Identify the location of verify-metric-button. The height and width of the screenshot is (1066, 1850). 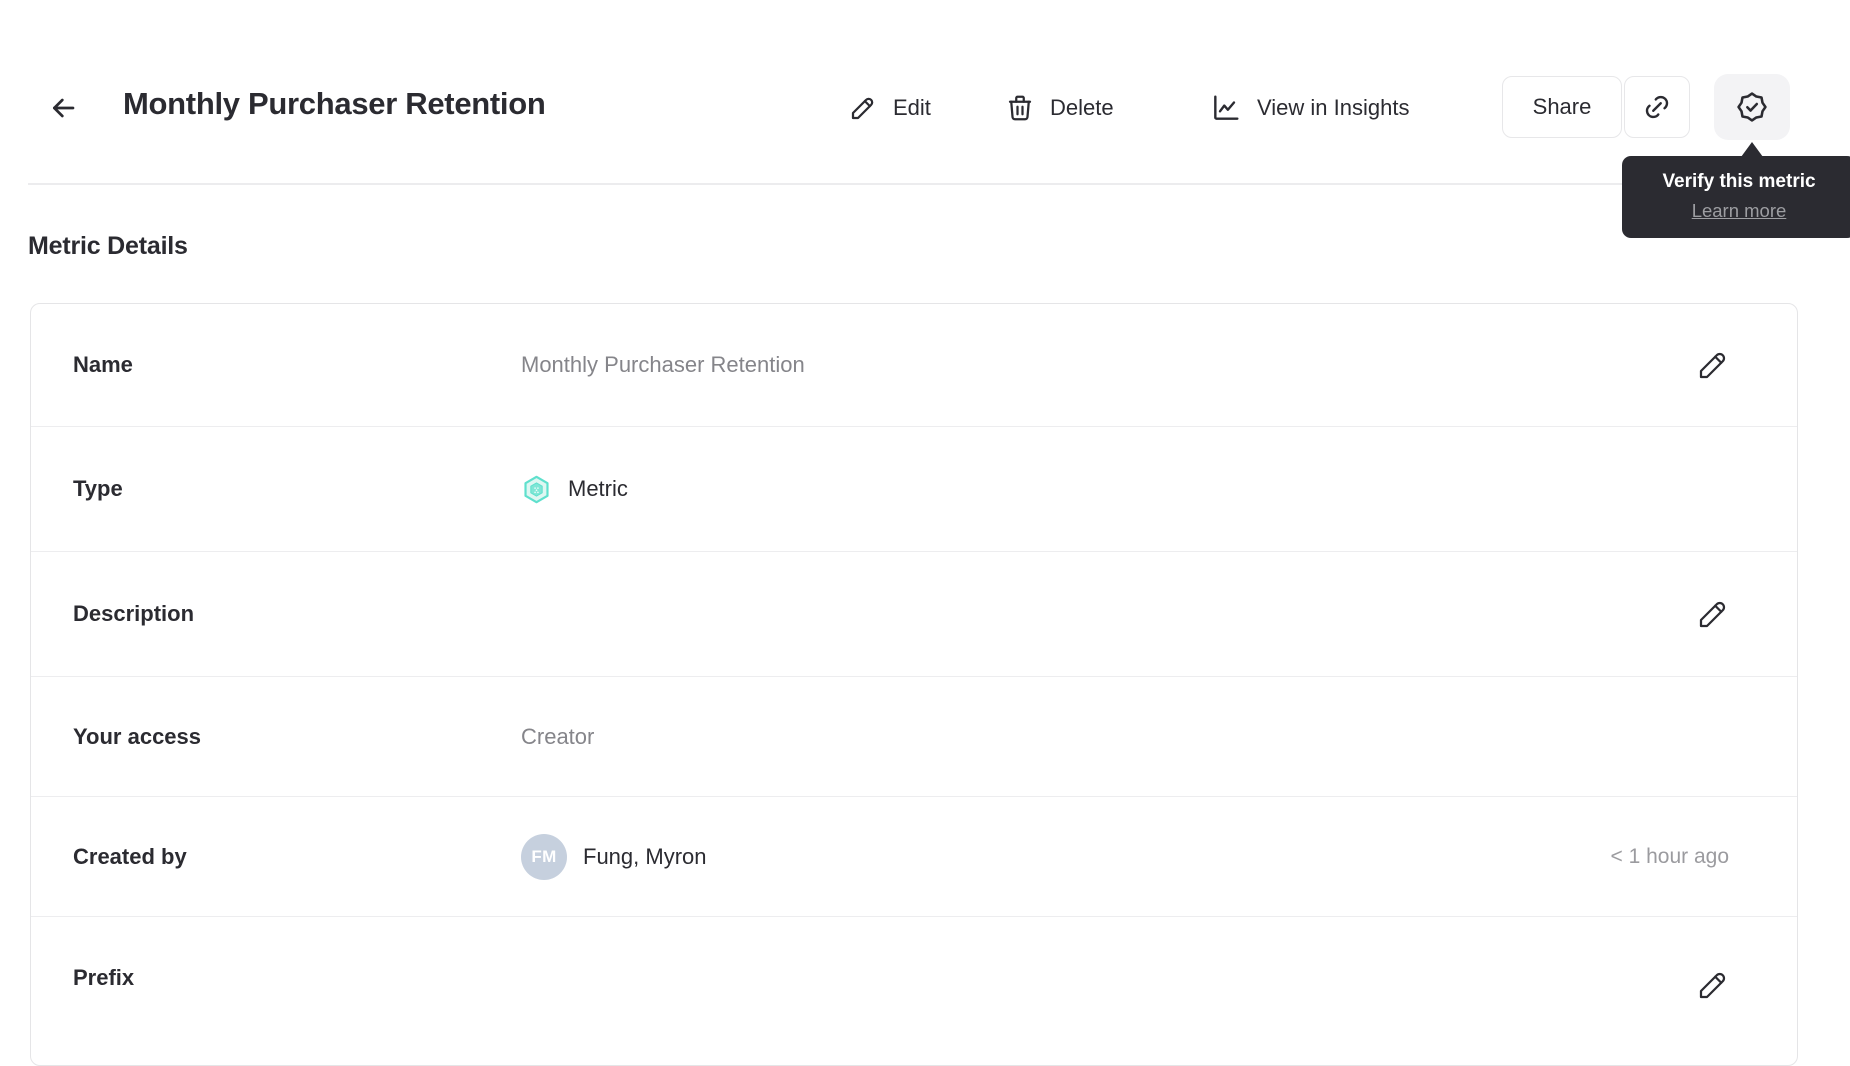
(1752, 107).